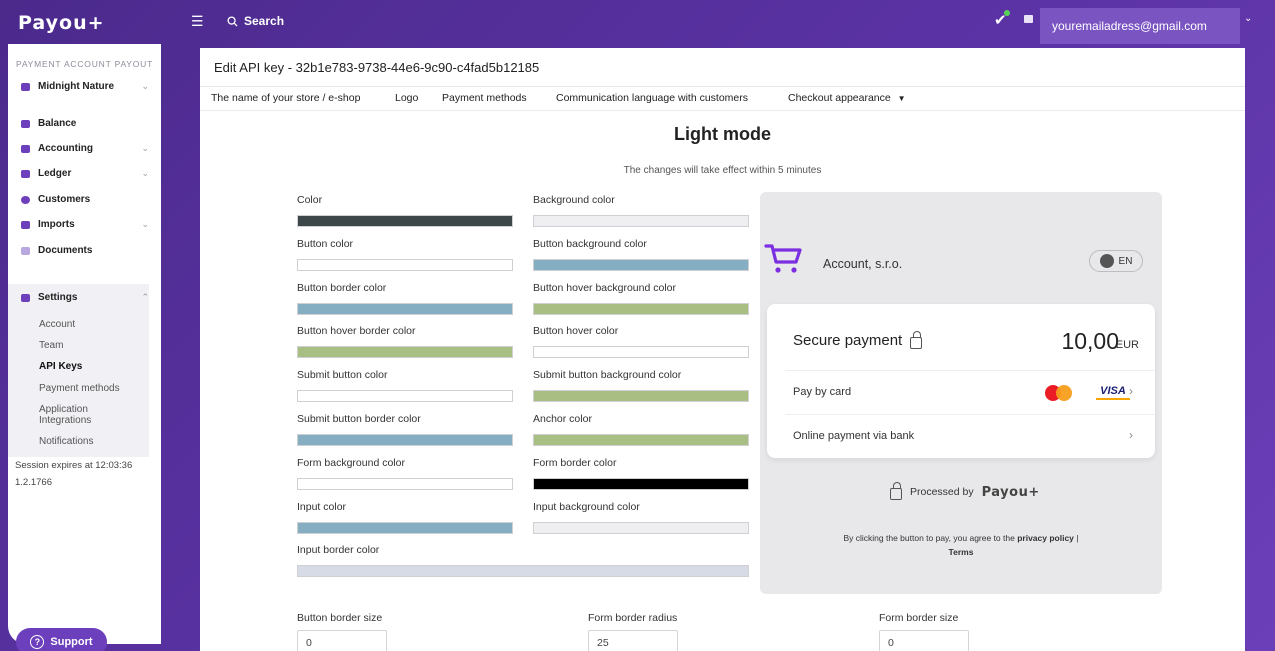 The height and width of the screenshot is (651, 1275). I want to click on menu-icon: ☰, so click(197, 21).